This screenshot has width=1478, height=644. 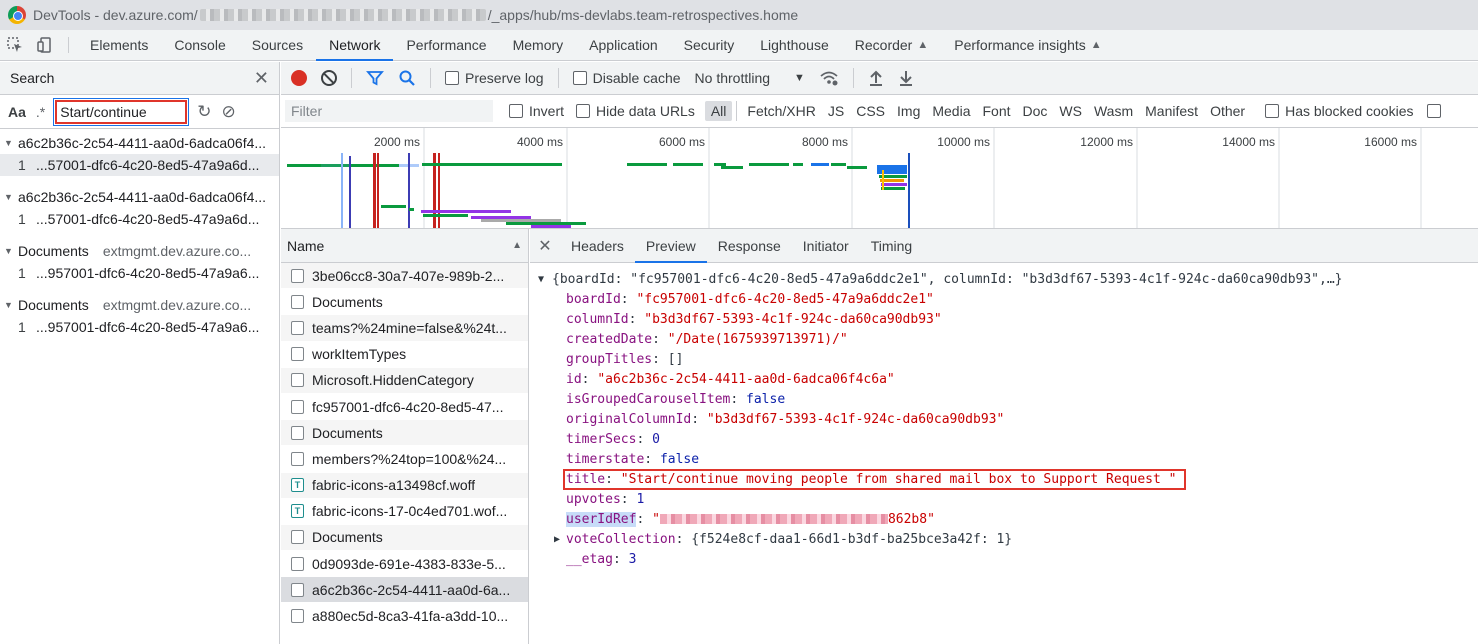 I want to click on regex-button: .*, so click(x=40, y=112).